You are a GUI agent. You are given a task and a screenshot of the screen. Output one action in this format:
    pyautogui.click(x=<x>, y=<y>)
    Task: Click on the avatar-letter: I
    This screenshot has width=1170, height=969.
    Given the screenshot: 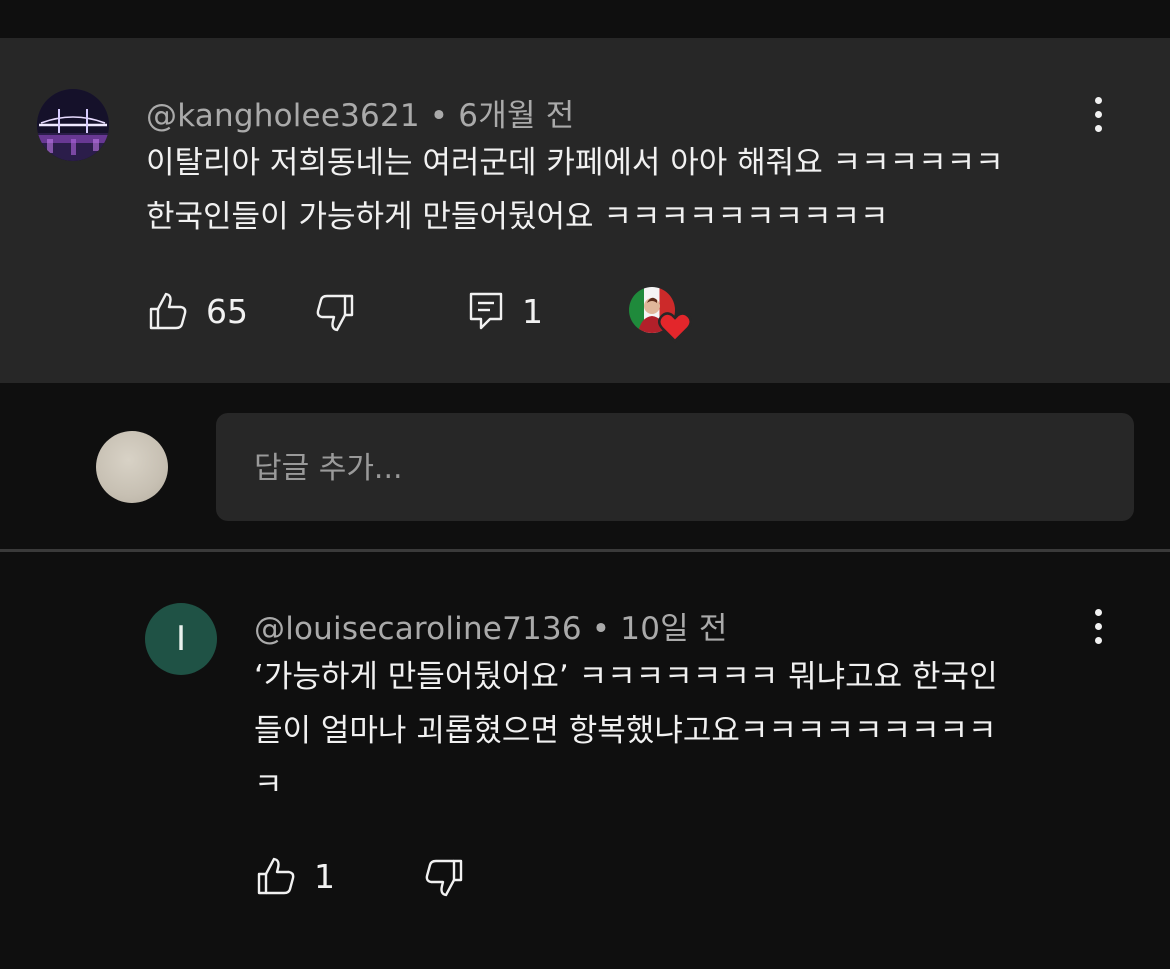 What is the action you would take?
    pyautogui.click(x=181, y=639)
    